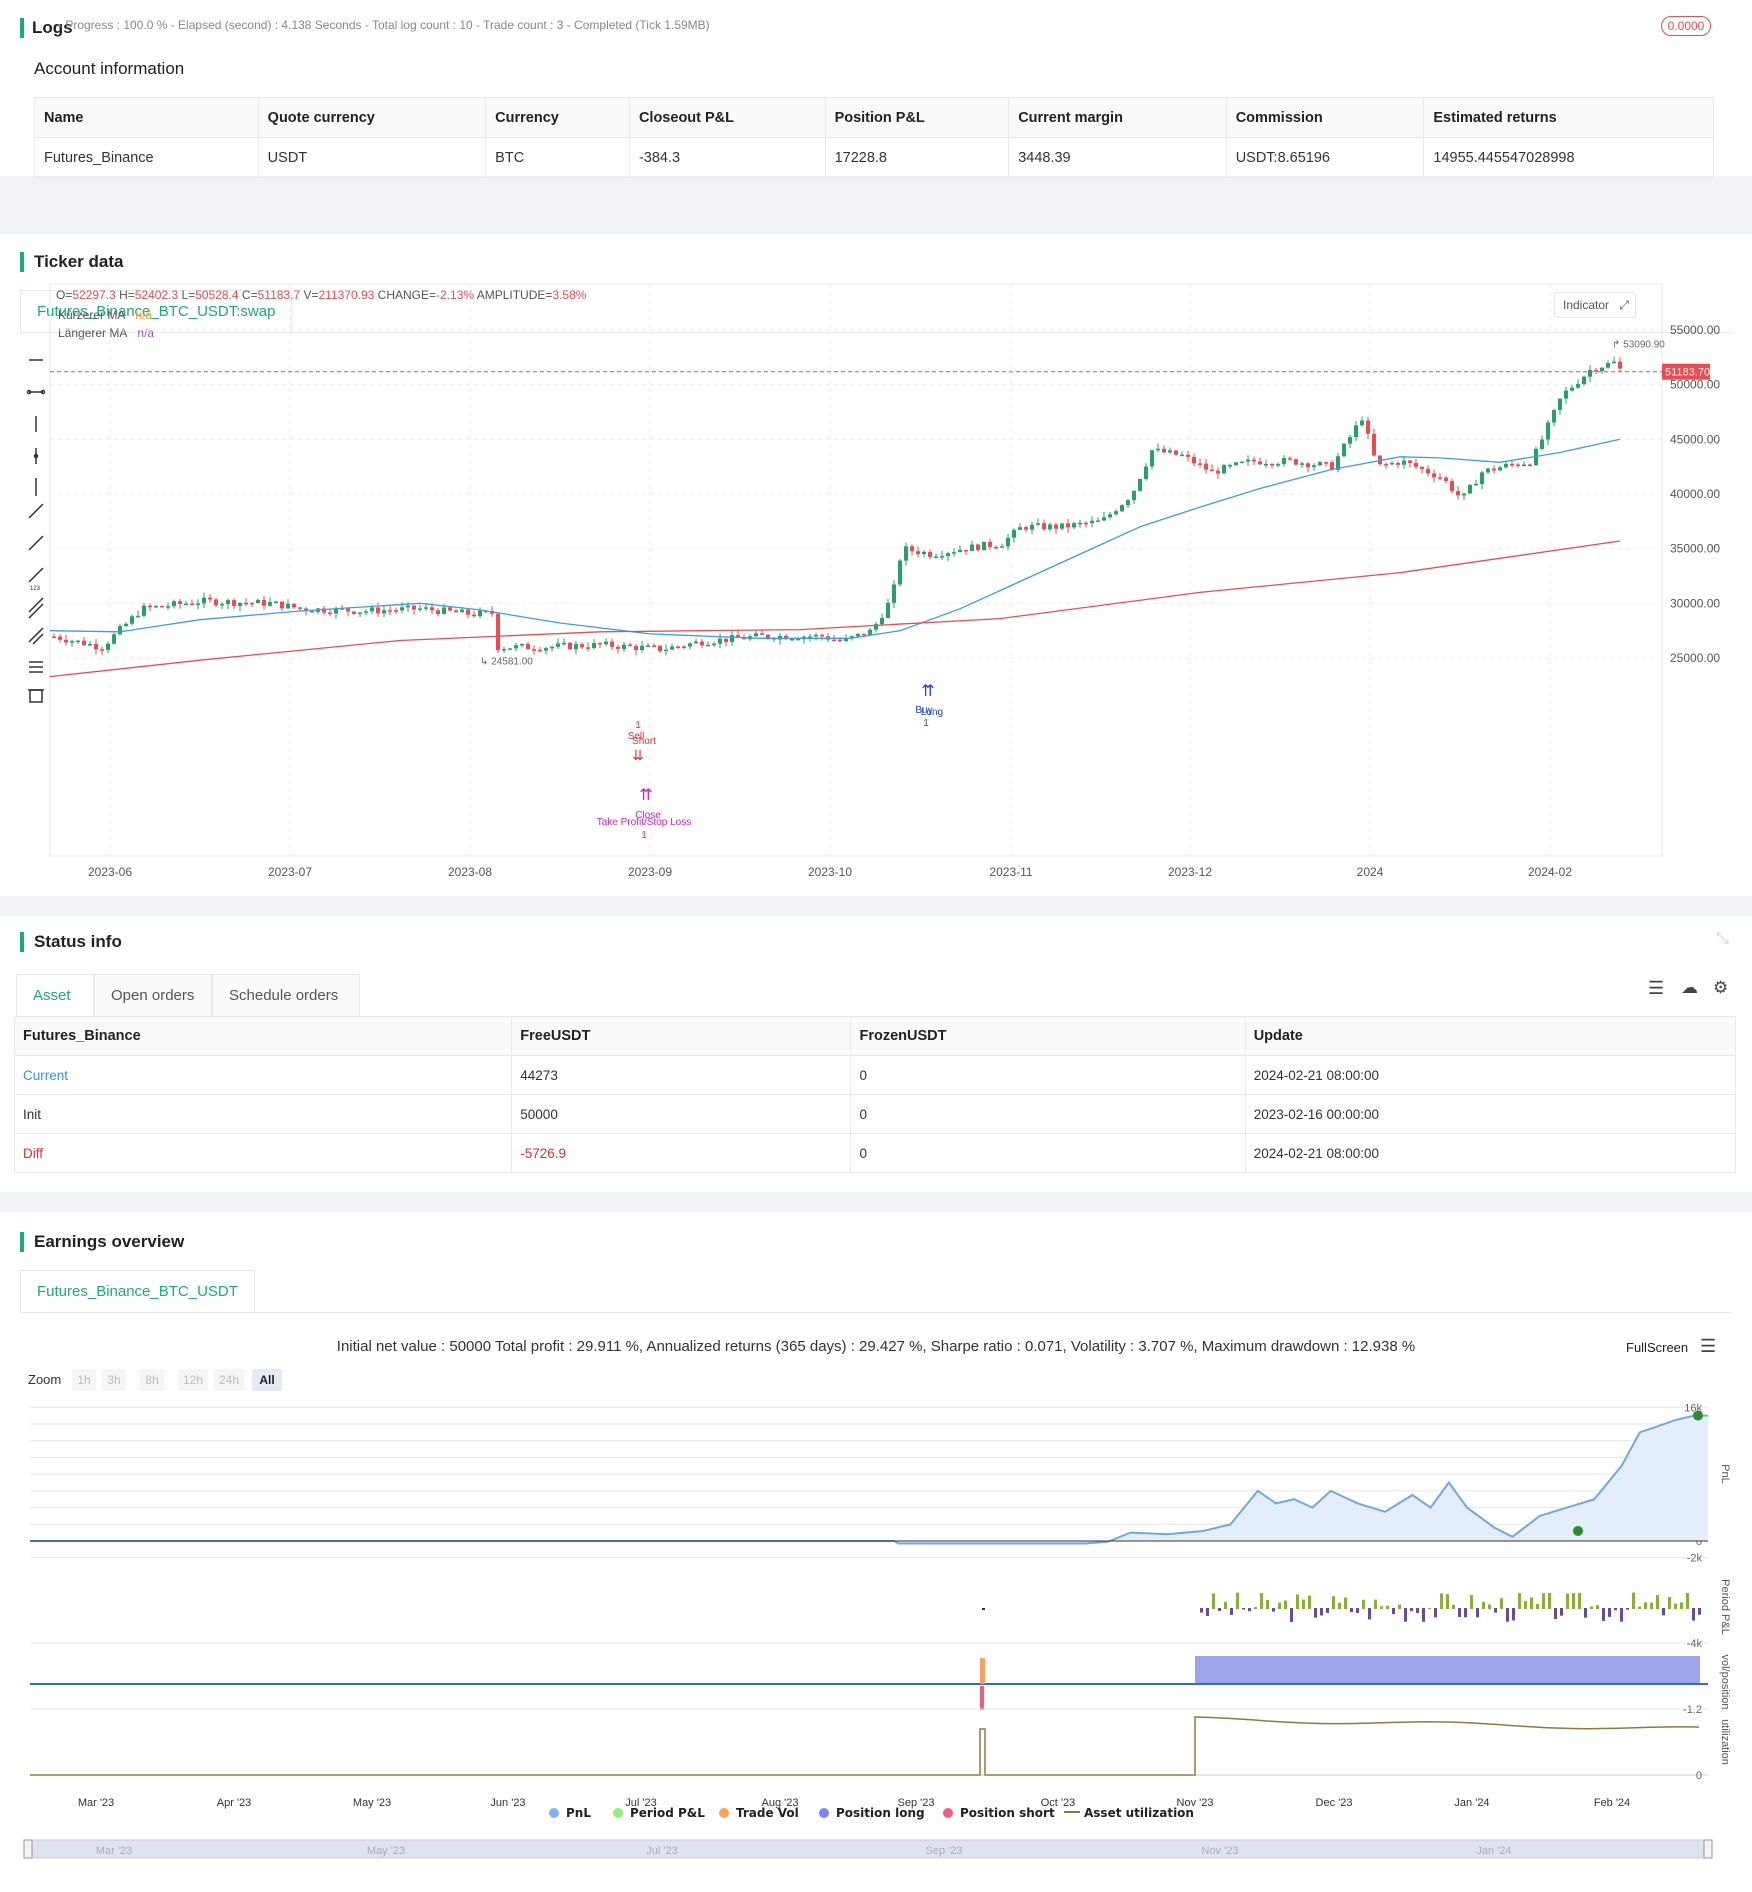 This screenshot has width=1752, height=1892. I want to click on account-cell-3: -384.3, so click(727, 157).